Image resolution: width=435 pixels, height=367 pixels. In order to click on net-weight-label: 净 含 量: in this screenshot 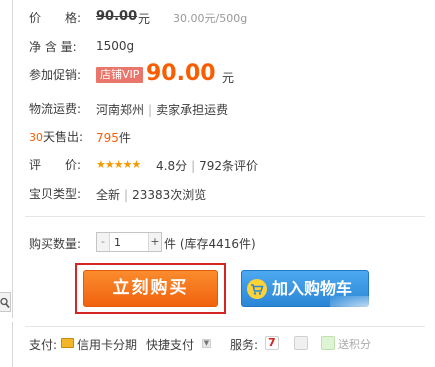, I will do `click(53, 47)`.